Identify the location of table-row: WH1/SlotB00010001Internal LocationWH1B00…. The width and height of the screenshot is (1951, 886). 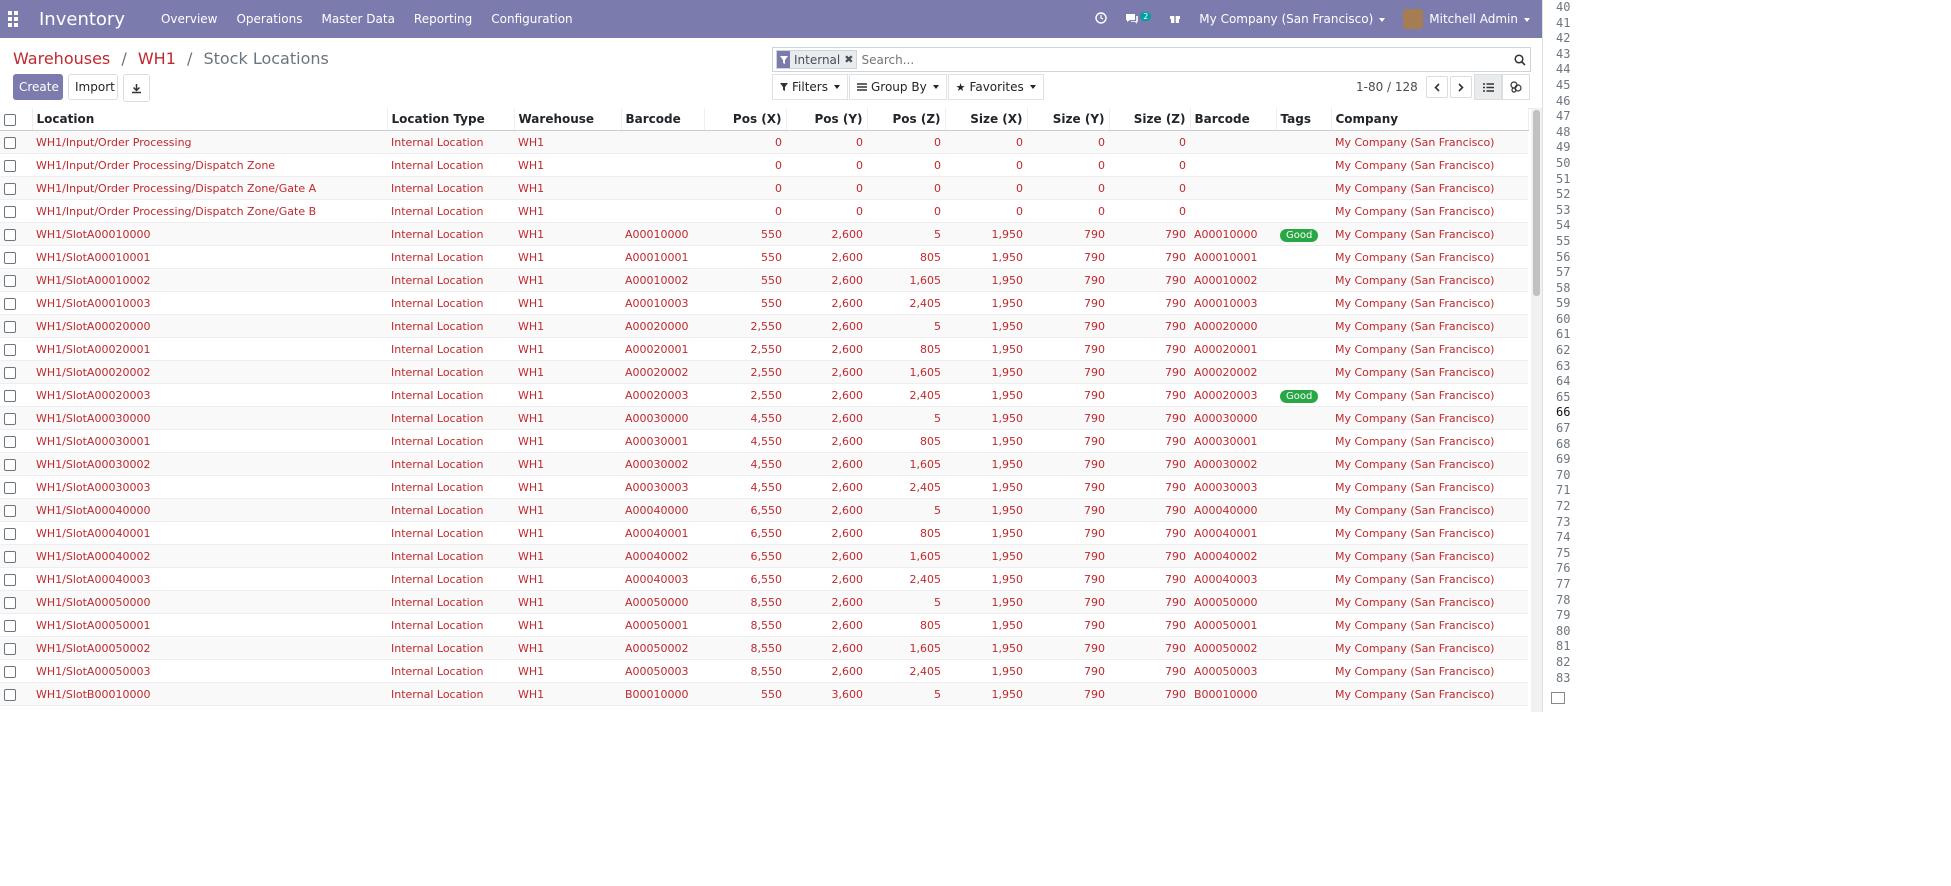
(764, 708).